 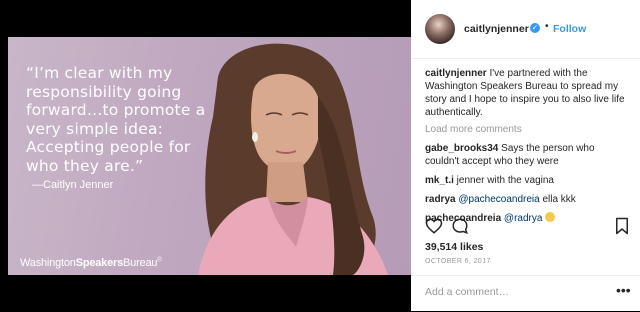 I want to click on post-header: caitlynjenner ✓ • Follow, so click(x=525, y=29).